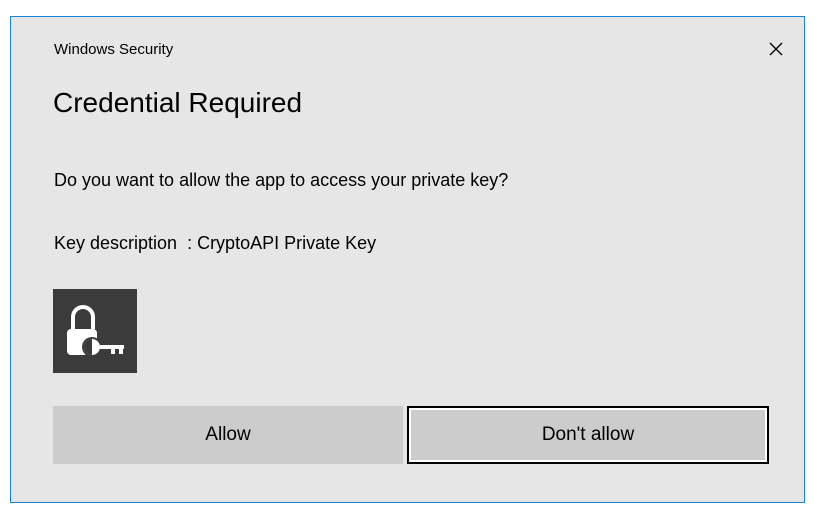 This screenshot has height=516, width=817. I want to click on lock-key-tile, so click(95, 331).